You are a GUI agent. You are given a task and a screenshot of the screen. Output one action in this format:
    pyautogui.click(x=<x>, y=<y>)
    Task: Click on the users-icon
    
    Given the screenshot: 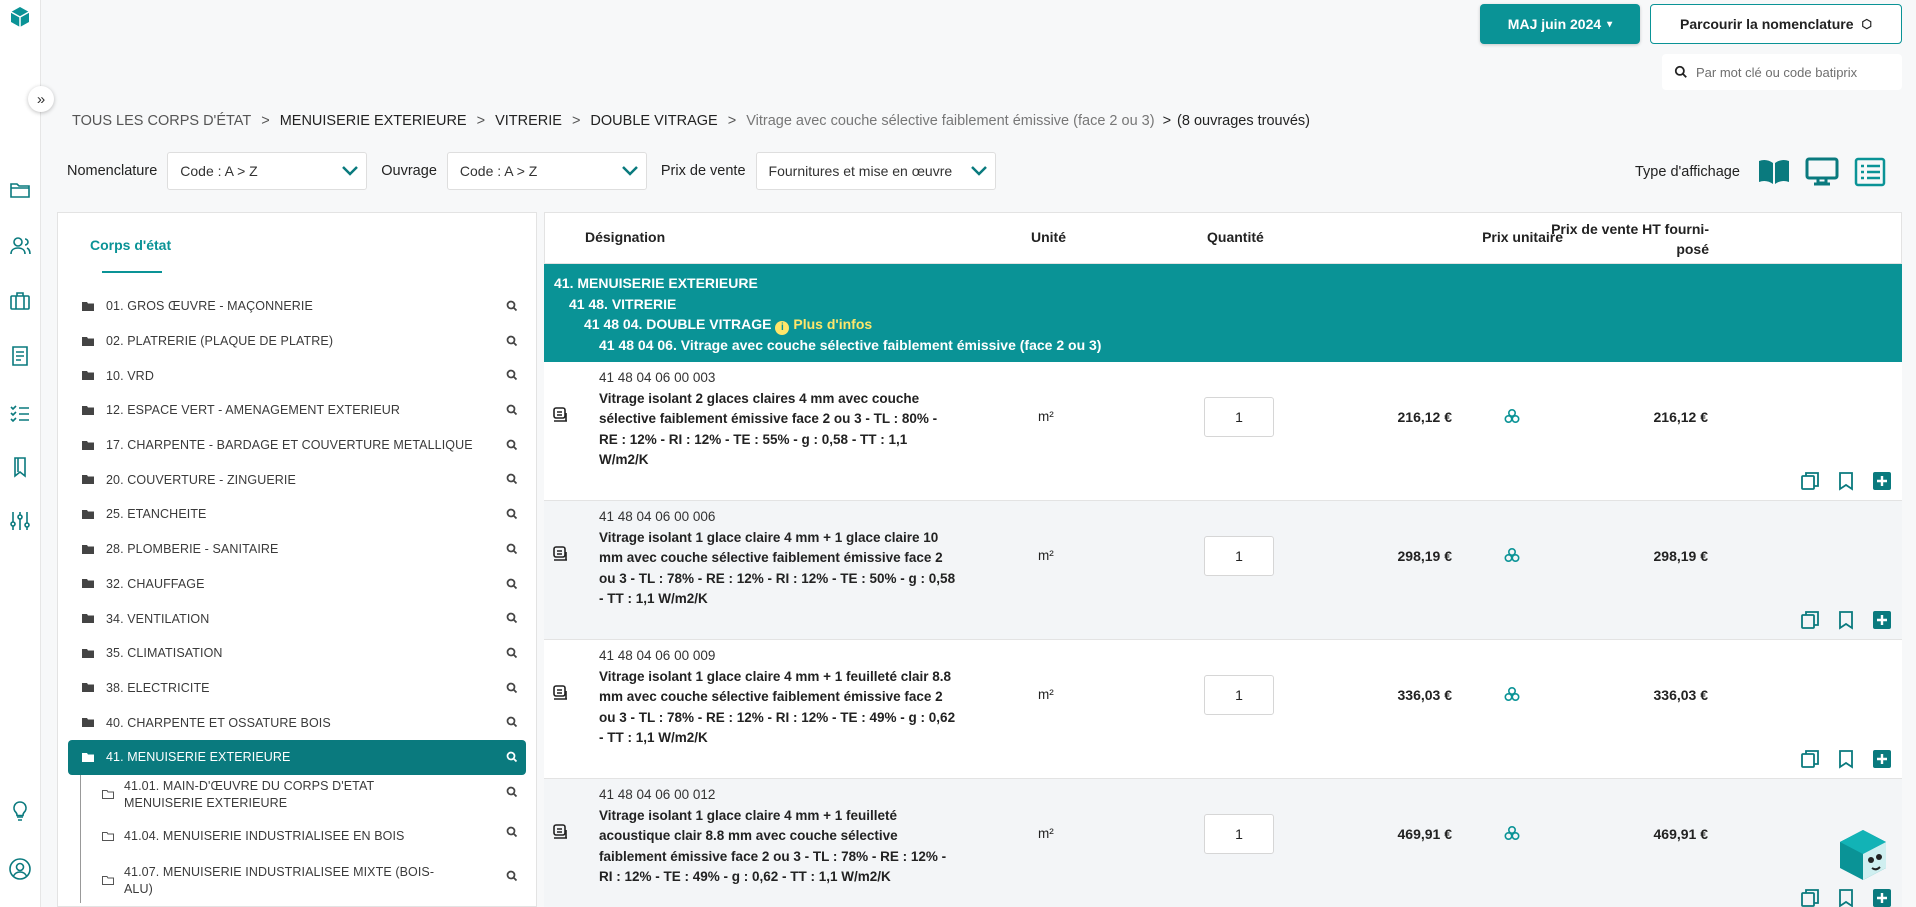 What is the action you would take?
    pyautogui.click(x=20, y=246)
    